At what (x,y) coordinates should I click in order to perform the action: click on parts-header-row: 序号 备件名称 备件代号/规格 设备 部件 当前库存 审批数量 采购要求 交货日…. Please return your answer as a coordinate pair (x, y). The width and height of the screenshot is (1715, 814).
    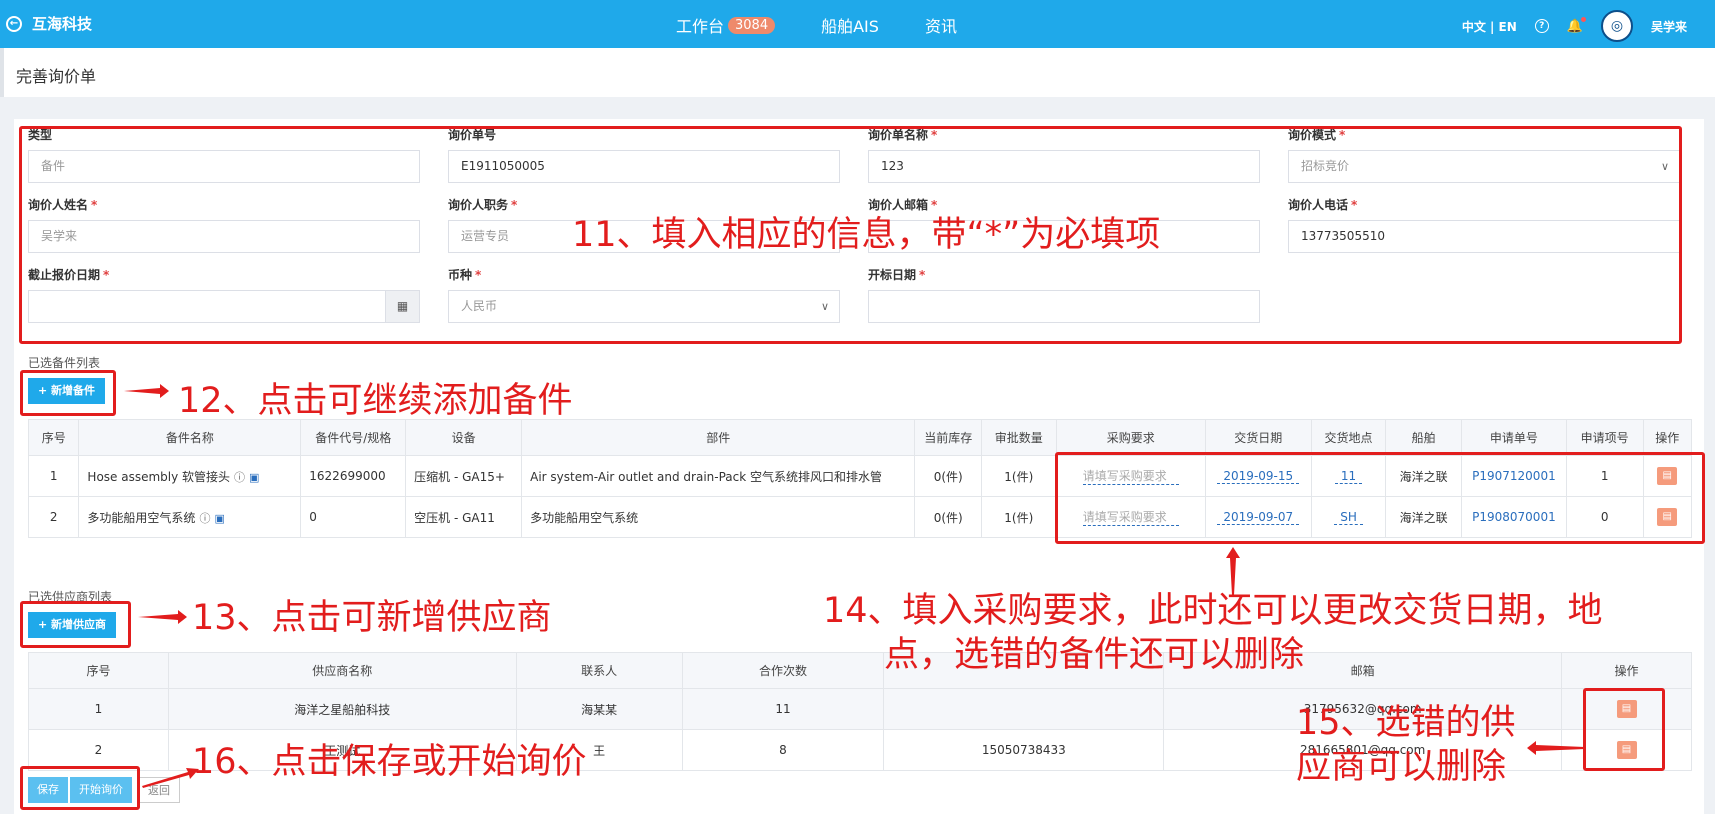
    Looking at the image, I should click on (859, 437).